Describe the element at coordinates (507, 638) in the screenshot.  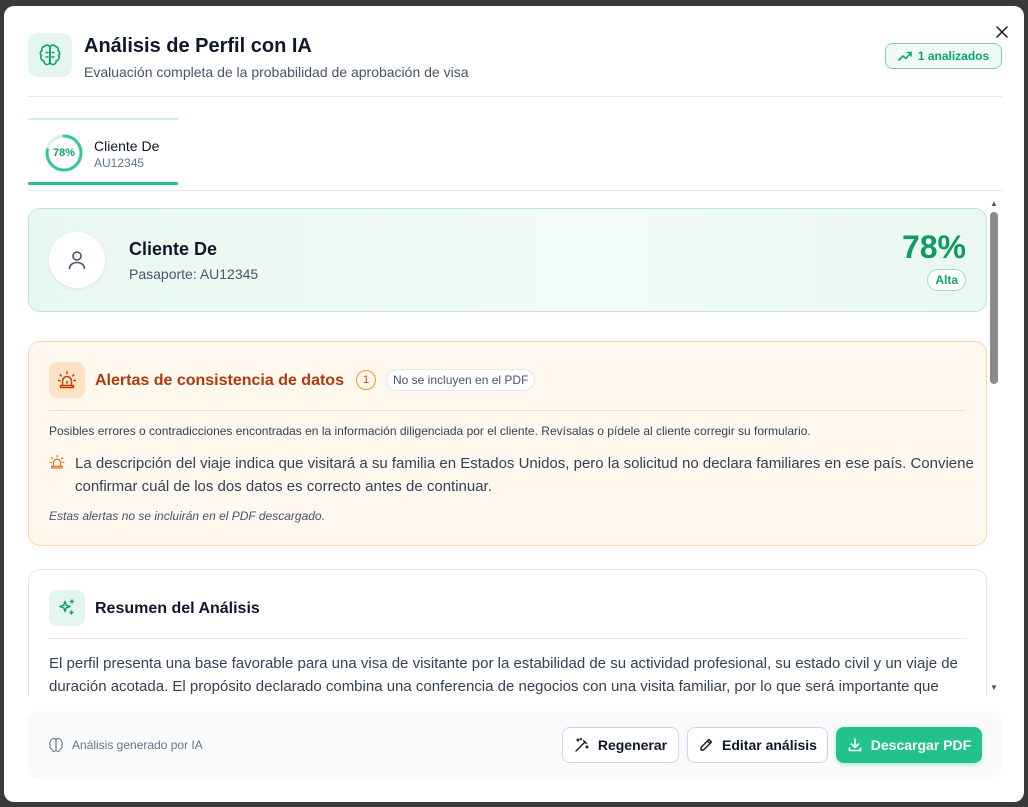
I see `summary-divider` at that location.